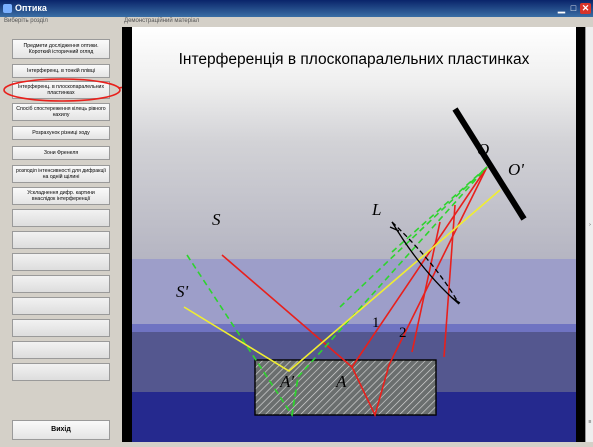 The height and width of the screenshot is (447, 593). What do you see at coordinates (162, 21) in the screenshot?
I see `demo-panel-caption: Демонстраційний матеріал` at bounding box center [162, 21].